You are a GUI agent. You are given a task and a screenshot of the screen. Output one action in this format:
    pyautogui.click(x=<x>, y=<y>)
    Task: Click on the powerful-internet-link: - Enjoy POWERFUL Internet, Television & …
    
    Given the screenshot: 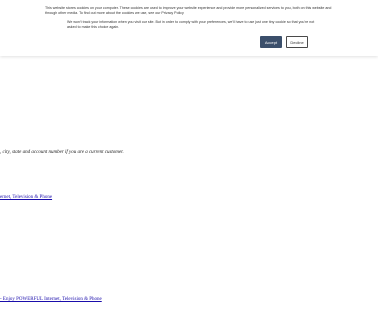 What is the action you would take?
    pyautogui.click(x=51, y=299)
    